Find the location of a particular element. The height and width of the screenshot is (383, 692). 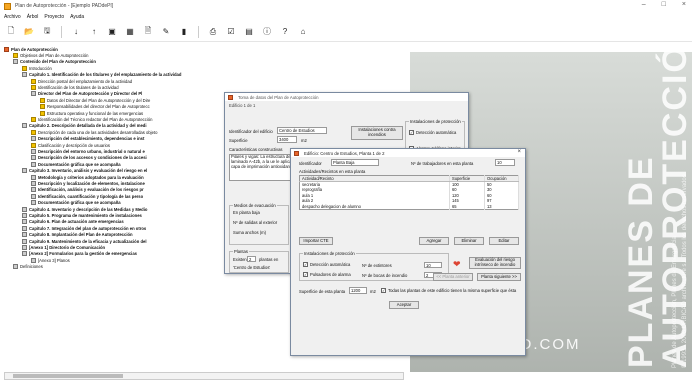

tree-item: Definiciones is located at coordinates (28, 267).